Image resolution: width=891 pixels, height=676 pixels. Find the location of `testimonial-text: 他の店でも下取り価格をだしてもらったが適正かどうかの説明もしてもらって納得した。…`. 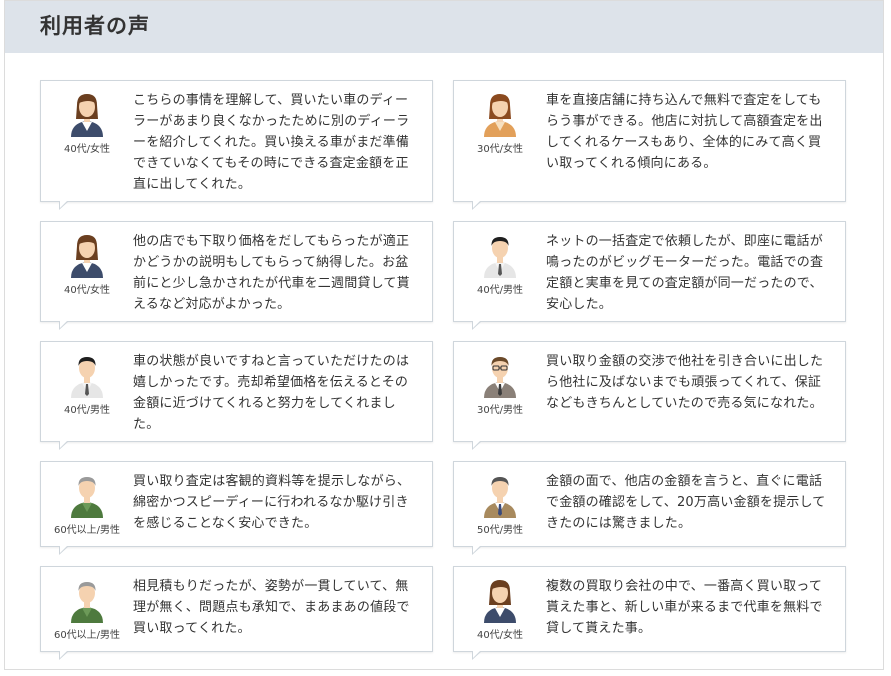

testimonial-text: 他の店でも下取り価格をだしてもらったが適正かどうかの説明もしてもらって納得した。… is located at coordinates (271, 273).